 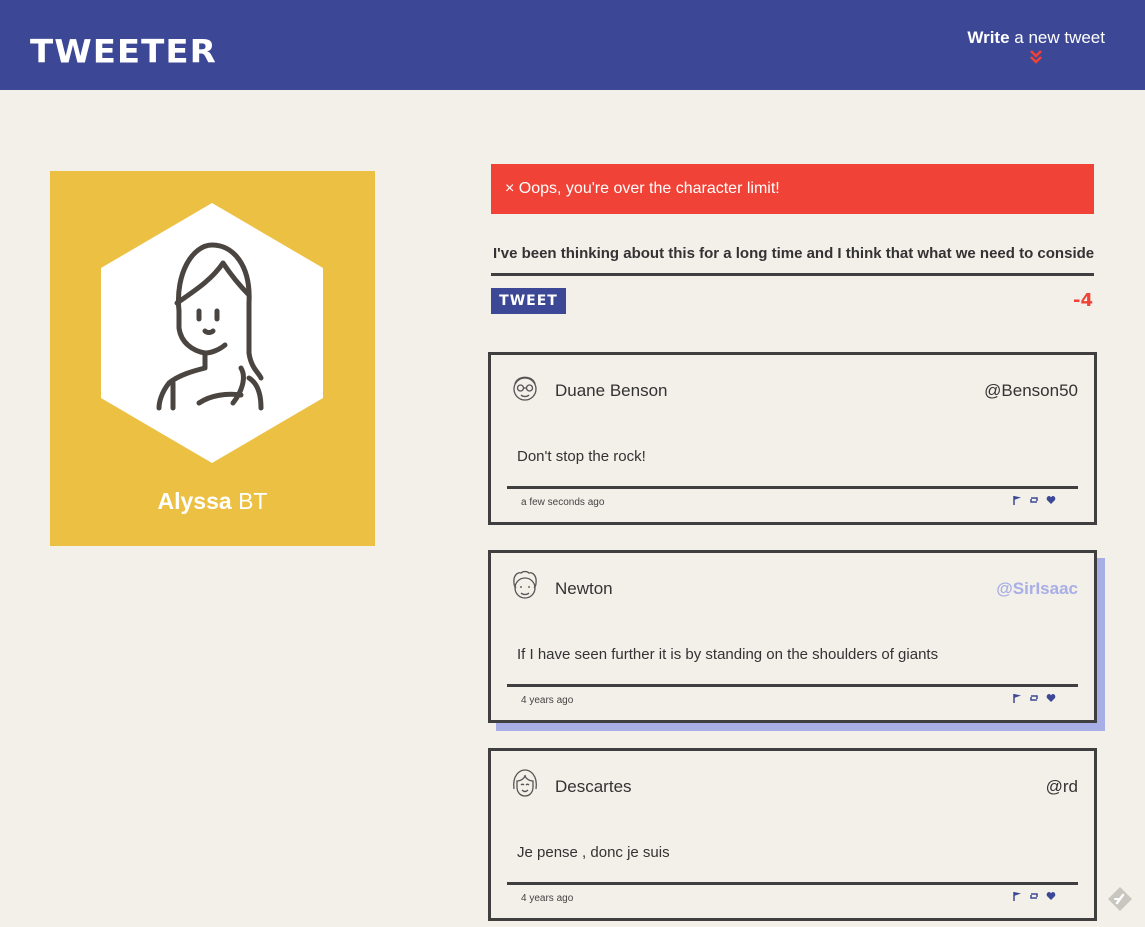 I want to click on profile-last-name: BT, so click(x=249, y=501).